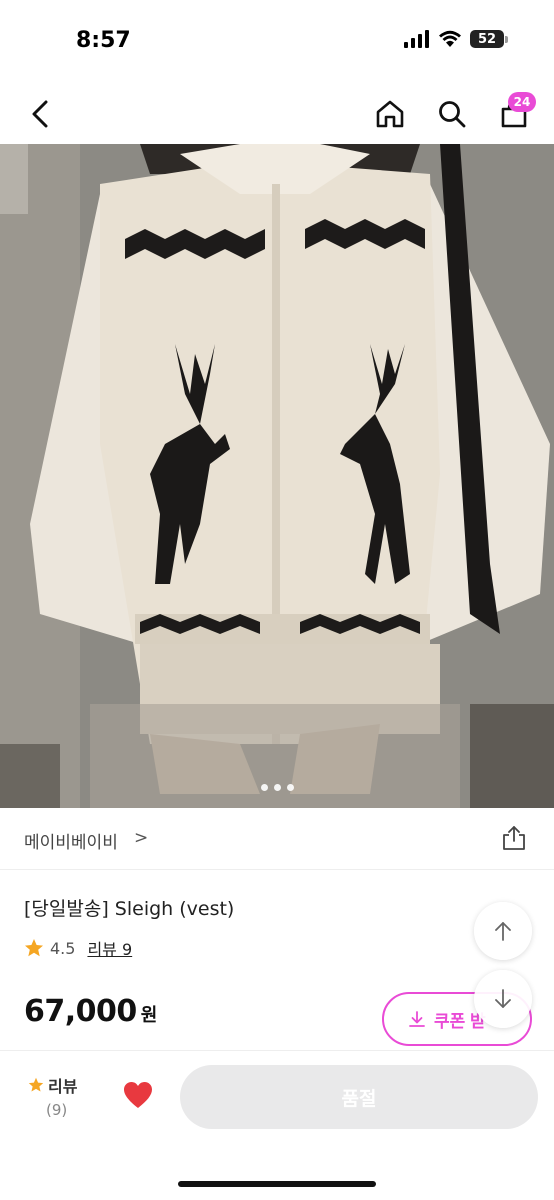 The width and height of the screenshot is (554, 1200). I want to click on chevron-left-icon, so click(40, 114).